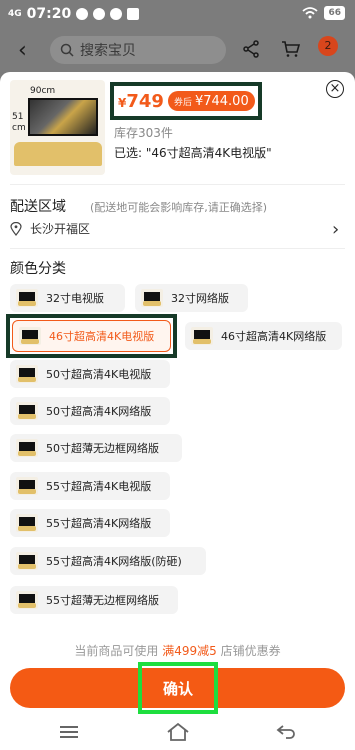  I want to click on product-thumbnail: 90cm 51 cm, so click(57, 127).